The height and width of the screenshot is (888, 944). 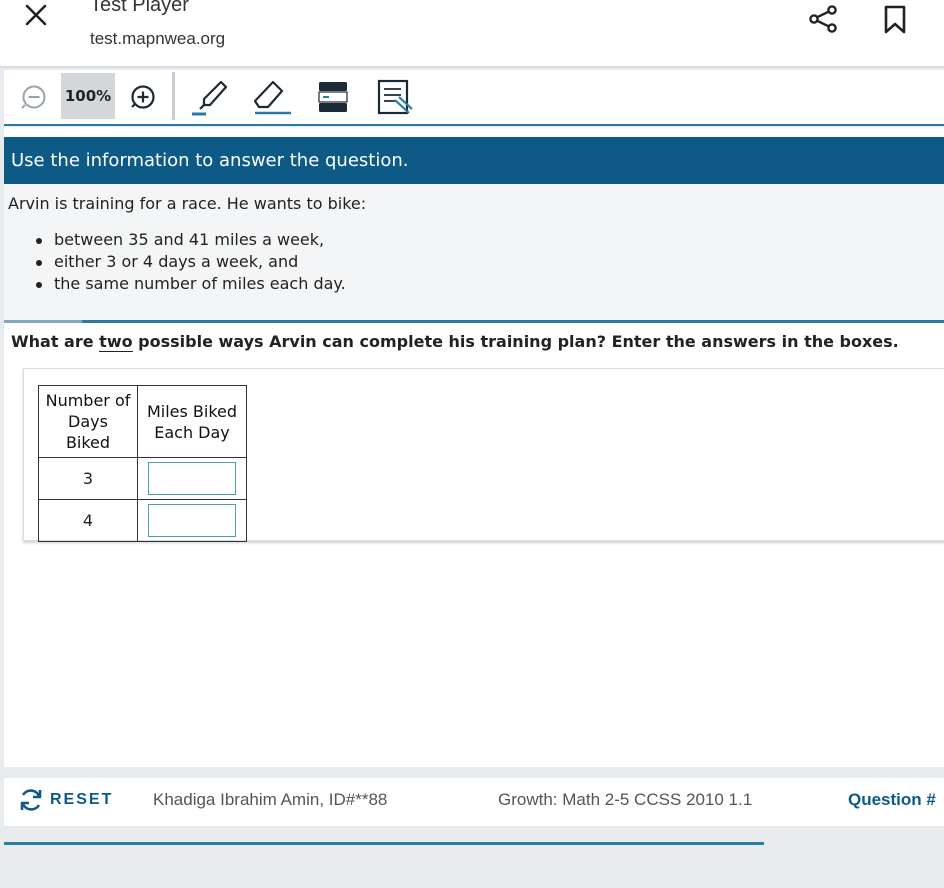 I want to click on list-item: either 3 or 4 days a week, and, so click(x=191, y=262).